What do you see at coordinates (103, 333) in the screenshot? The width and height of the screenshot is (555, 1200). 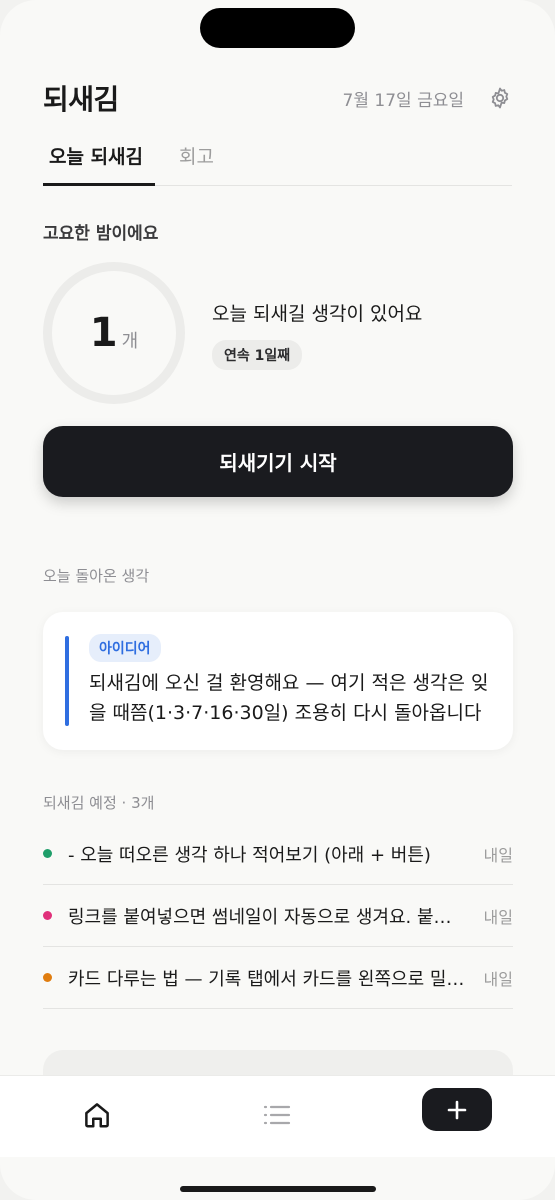 I see `count-value: 1` at bounding box center [103, 333].